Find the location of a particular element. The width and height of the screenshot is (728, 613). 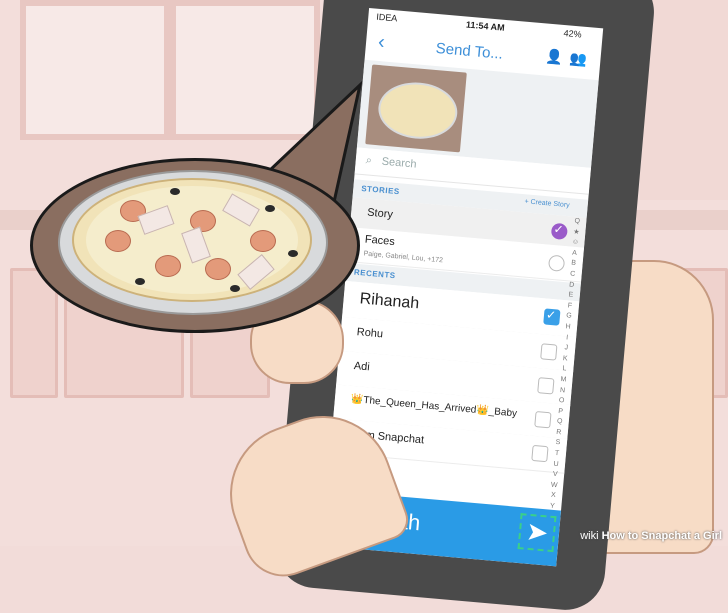

alphabet-index-letter: U is located at coordinates (556, 464).